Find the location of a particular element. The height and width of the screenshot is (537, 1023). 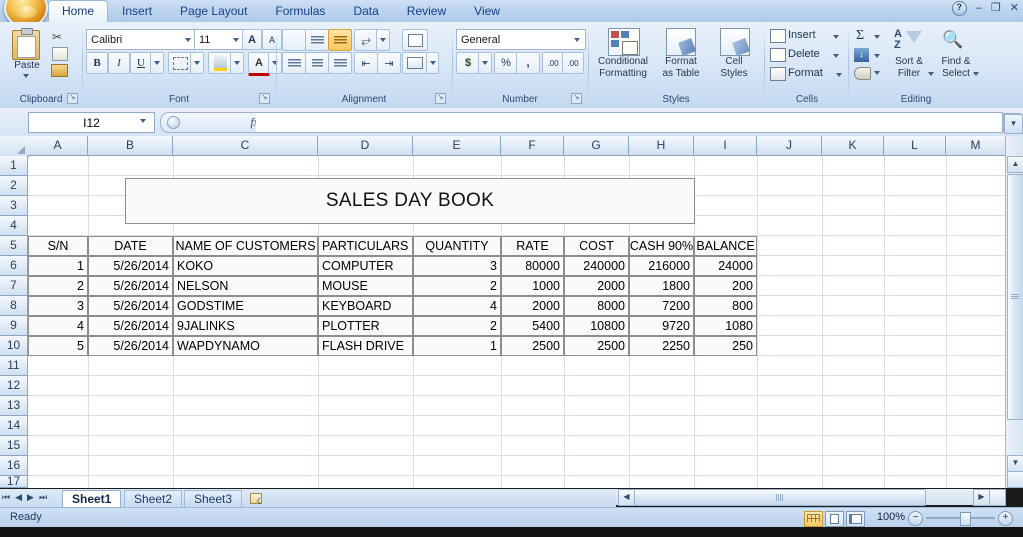

row-header-10: 10 is located at coordinates (14, 346).